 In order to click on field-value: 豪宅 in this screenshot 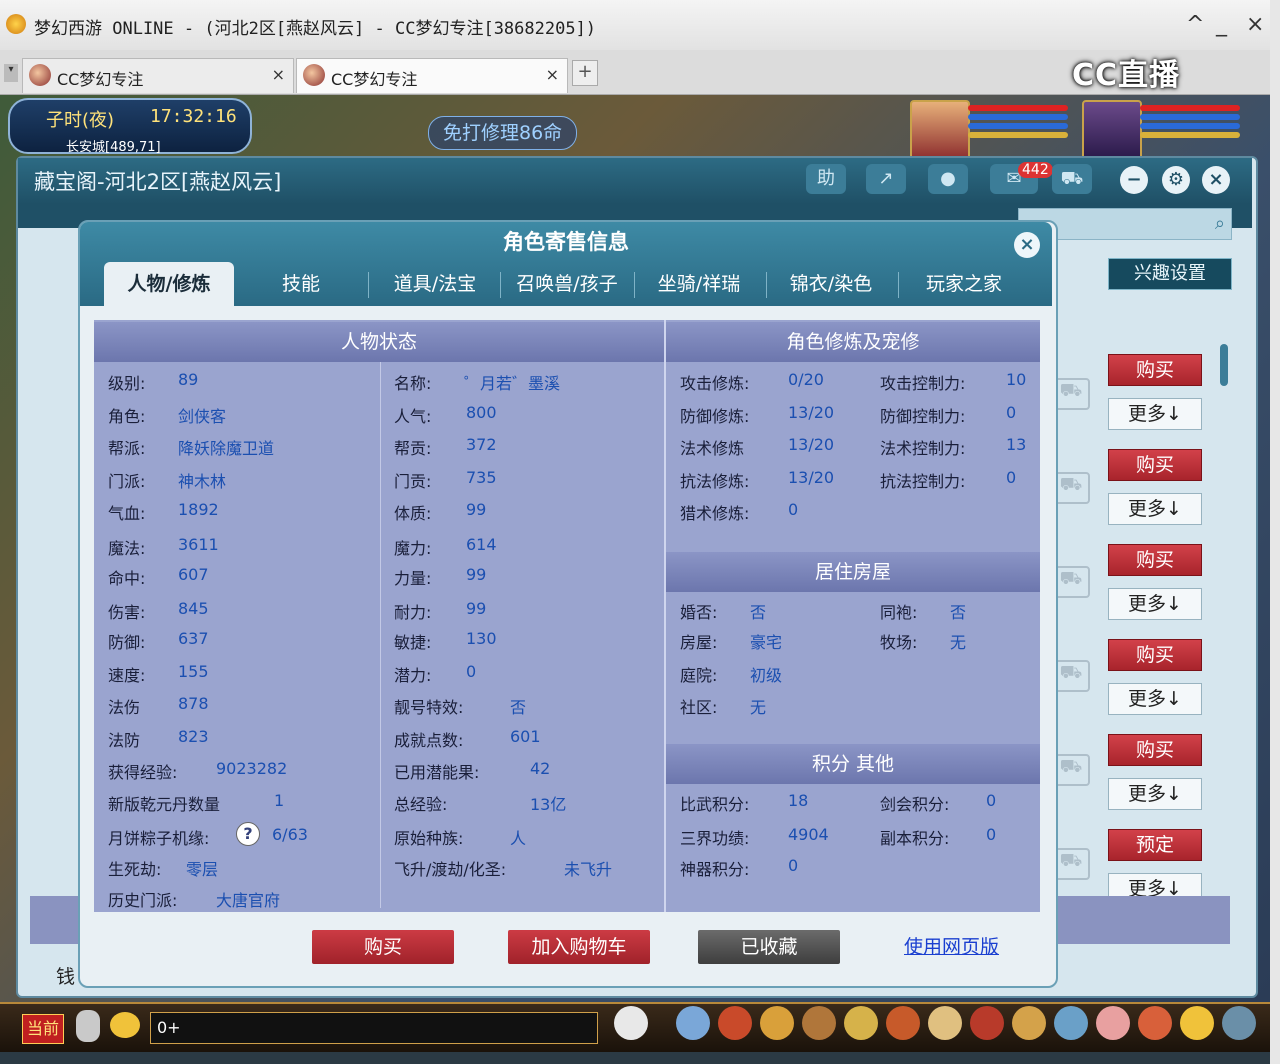, I will do `click(766, 642)`.